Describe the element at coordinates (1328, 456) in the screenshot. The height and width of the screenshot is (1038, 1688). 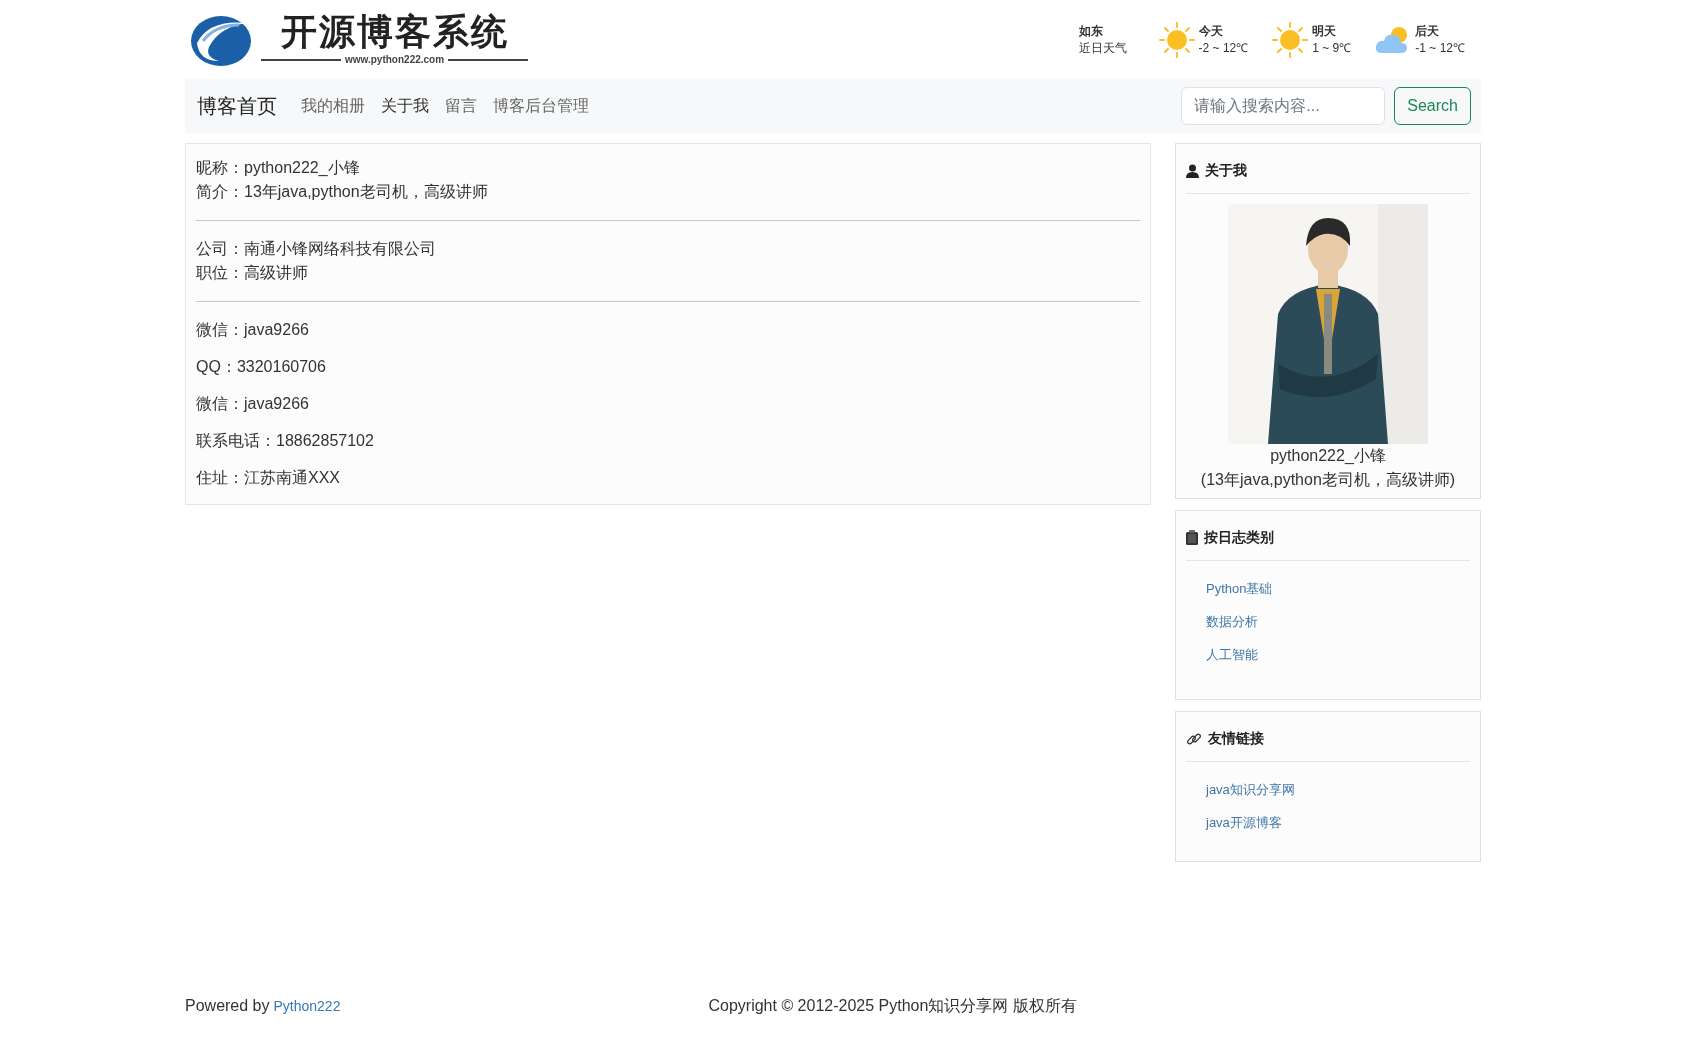
I see `profile-name: python222_小锋` at that location.